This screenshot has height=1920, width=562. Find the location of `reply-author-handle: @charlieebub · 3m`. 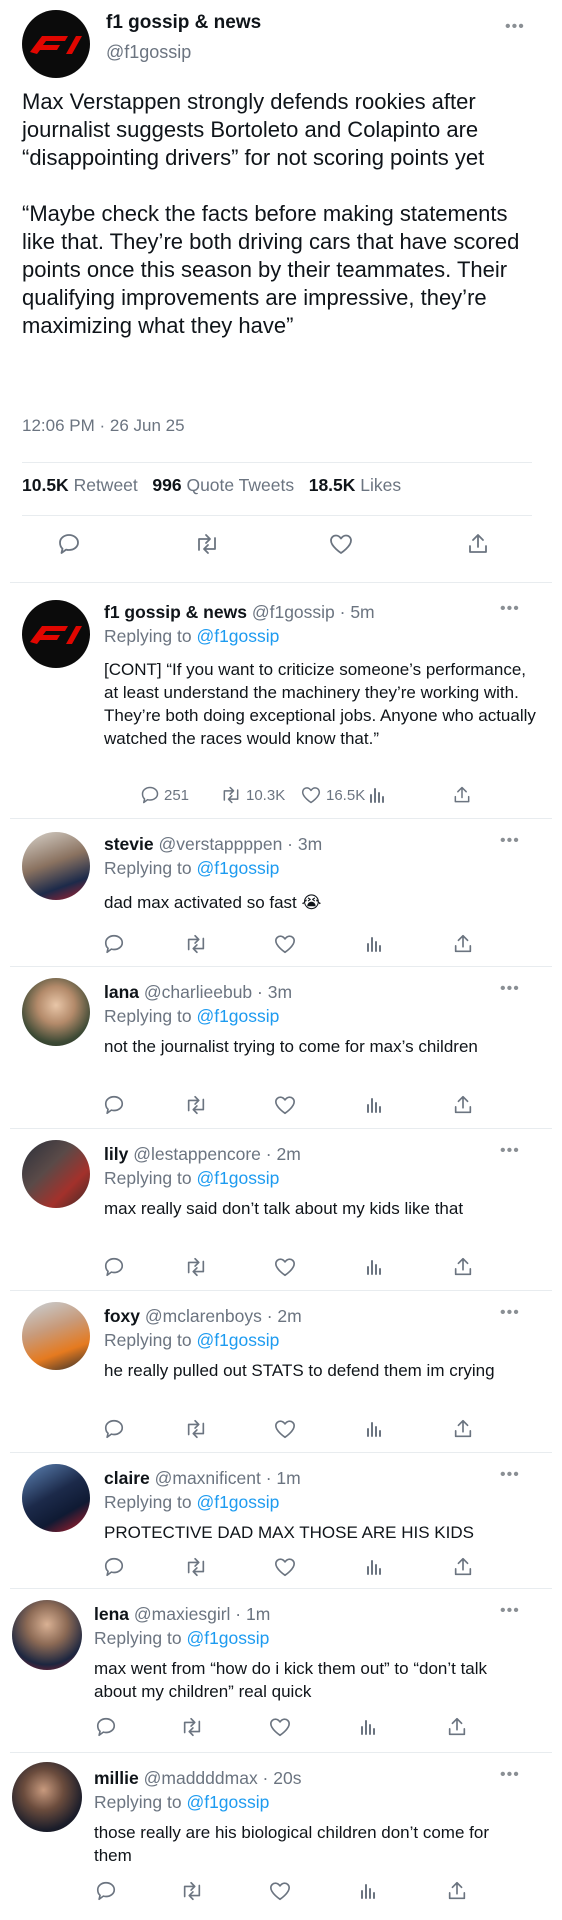

reply-author-handle: @charlieebub · 3m is located at coordinates (218, 992).